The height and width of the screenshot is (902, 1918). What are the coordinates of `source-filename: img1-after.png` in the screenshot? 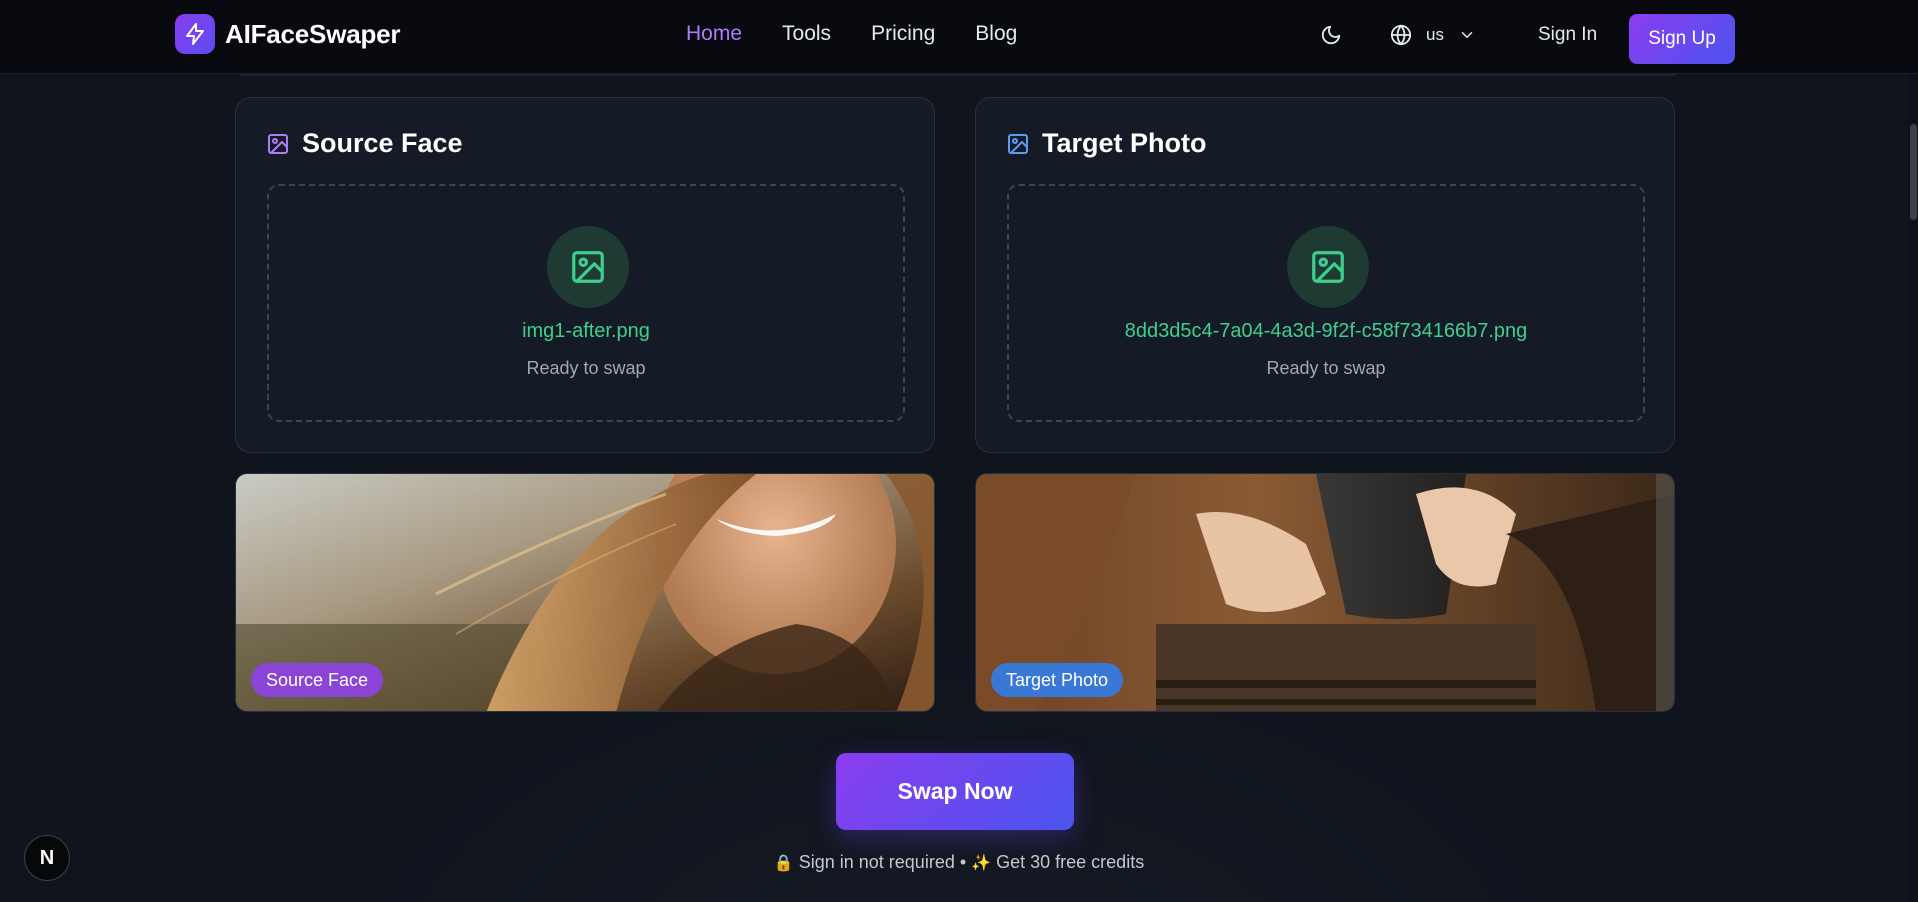 It's located at (586, 331).